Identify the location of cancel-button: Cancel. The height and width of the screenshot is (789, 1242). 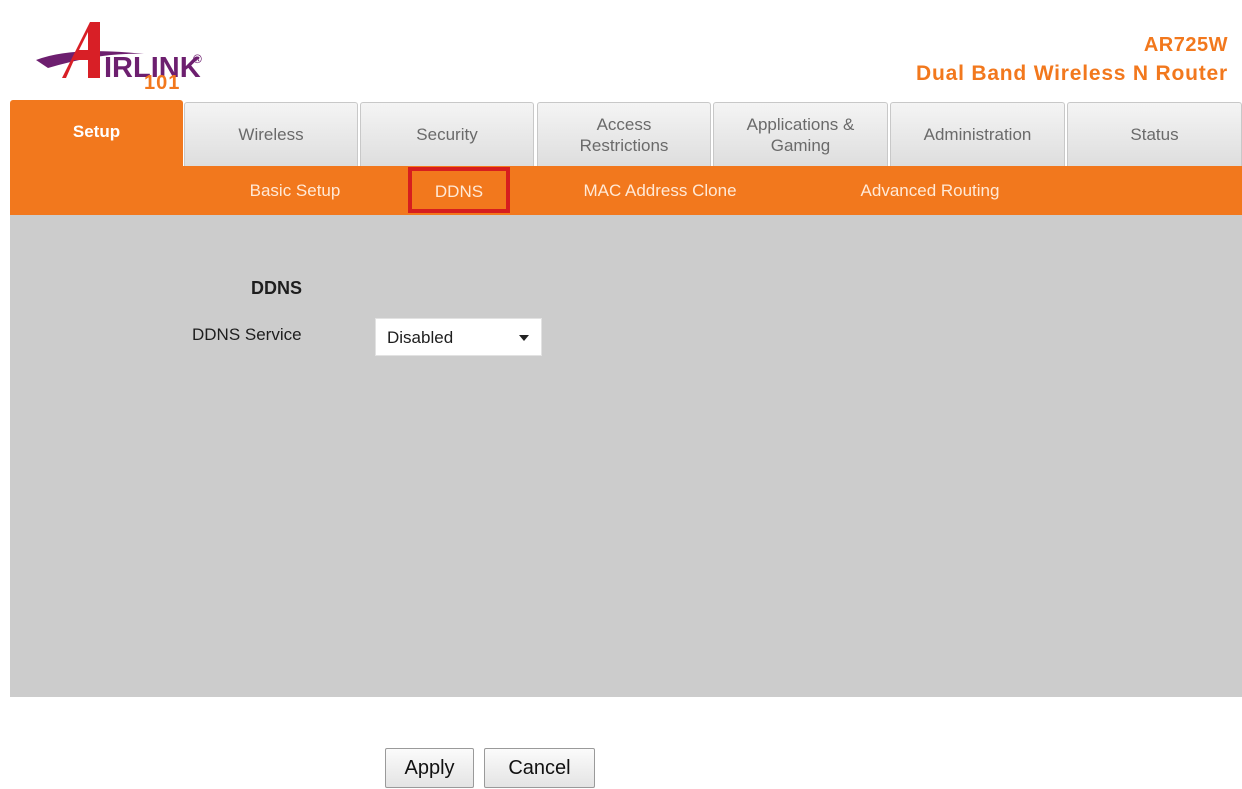
(539, 768).